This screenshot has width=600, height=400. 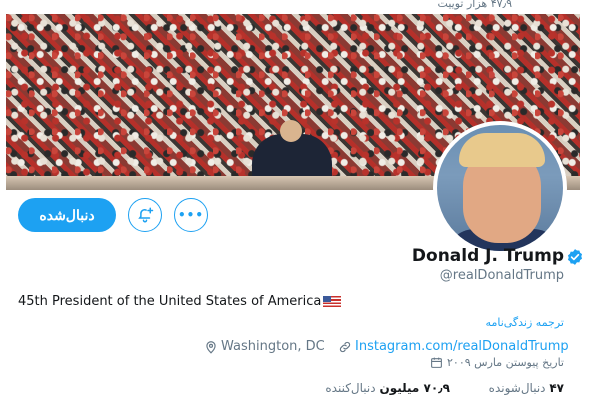 What do you see at coordinates (345, 346) in the screenshot?
I see `link-icon` at bounding box center [345, 346].